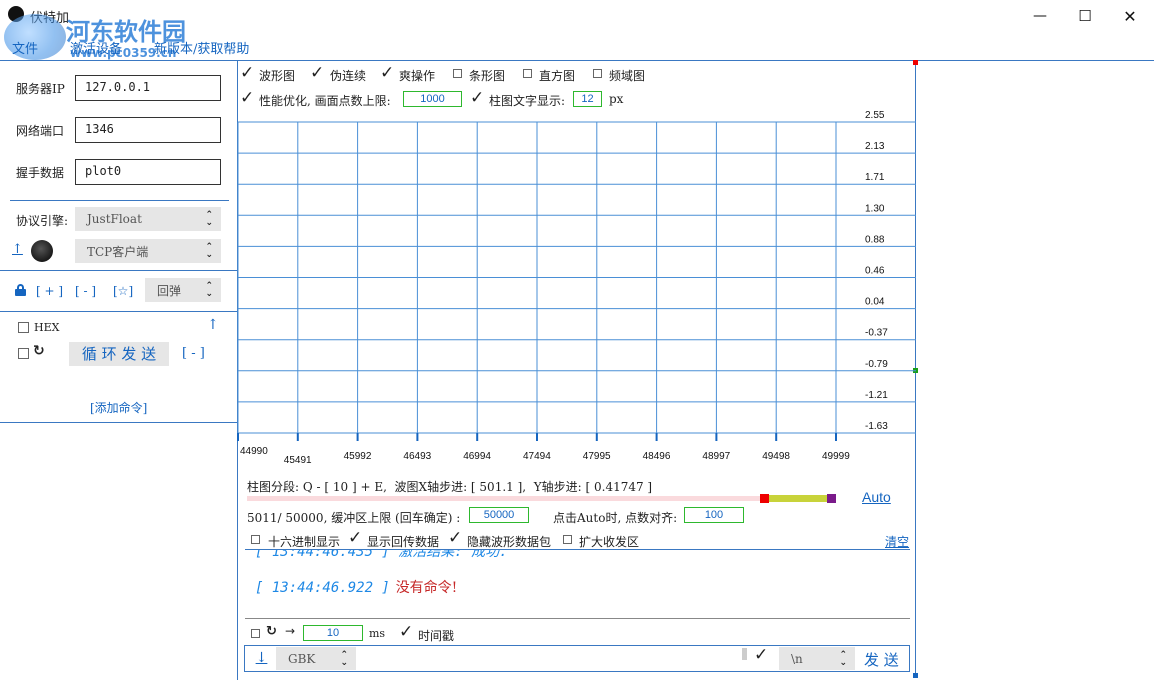  I want to click on auto-button: Auto, so click(876, 497).